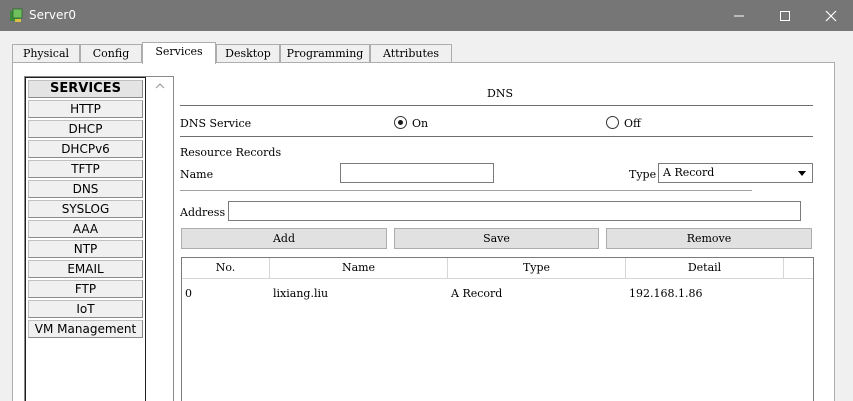  What do you see at coordinates (231, 152) in the screenshot?
I see `resource-records-label: Resource Records` at bounding box center [231, 152].